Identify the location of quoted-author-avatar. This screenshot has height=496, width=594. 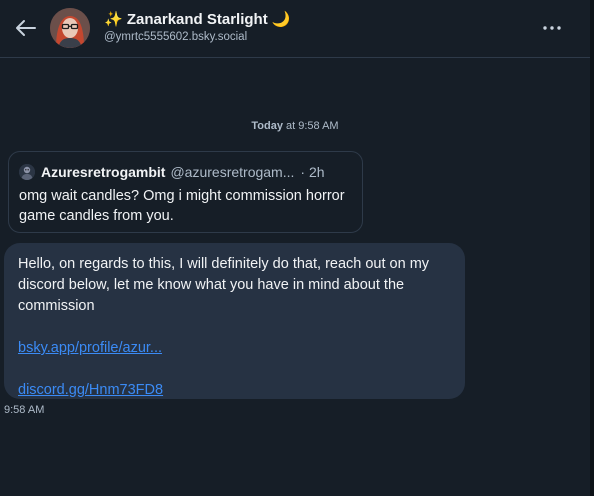
(27, 172).